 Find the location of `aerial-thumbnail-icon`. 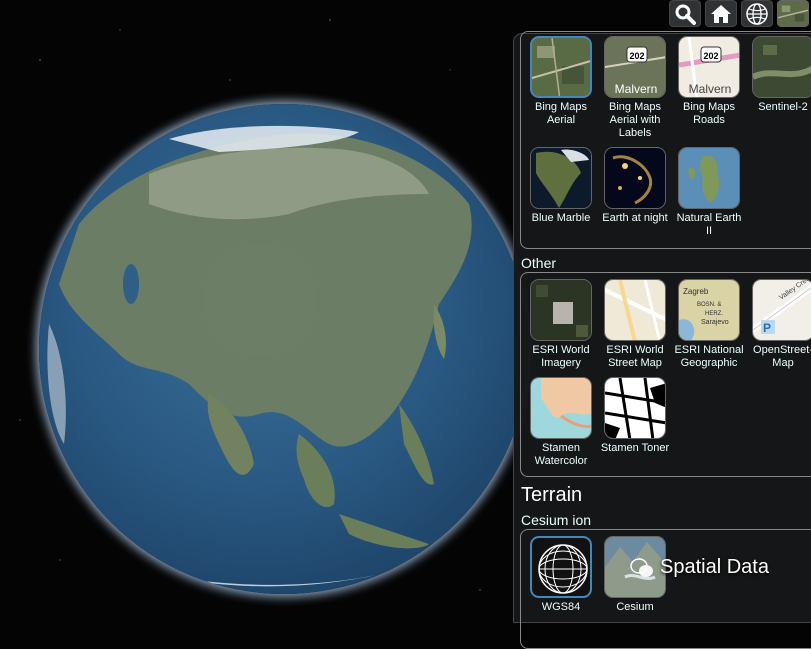

aerial-thumbnail-icon is located at coordinates (793, 13).